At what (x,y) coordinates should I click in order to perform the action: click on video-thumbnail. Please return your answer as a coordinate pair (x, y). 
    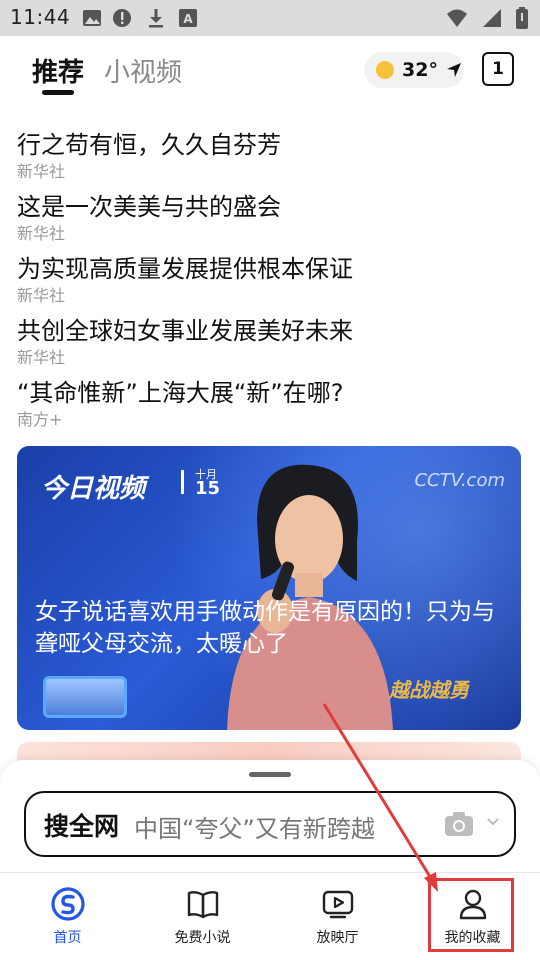
    Looking at the image, I should click on (85, 697).